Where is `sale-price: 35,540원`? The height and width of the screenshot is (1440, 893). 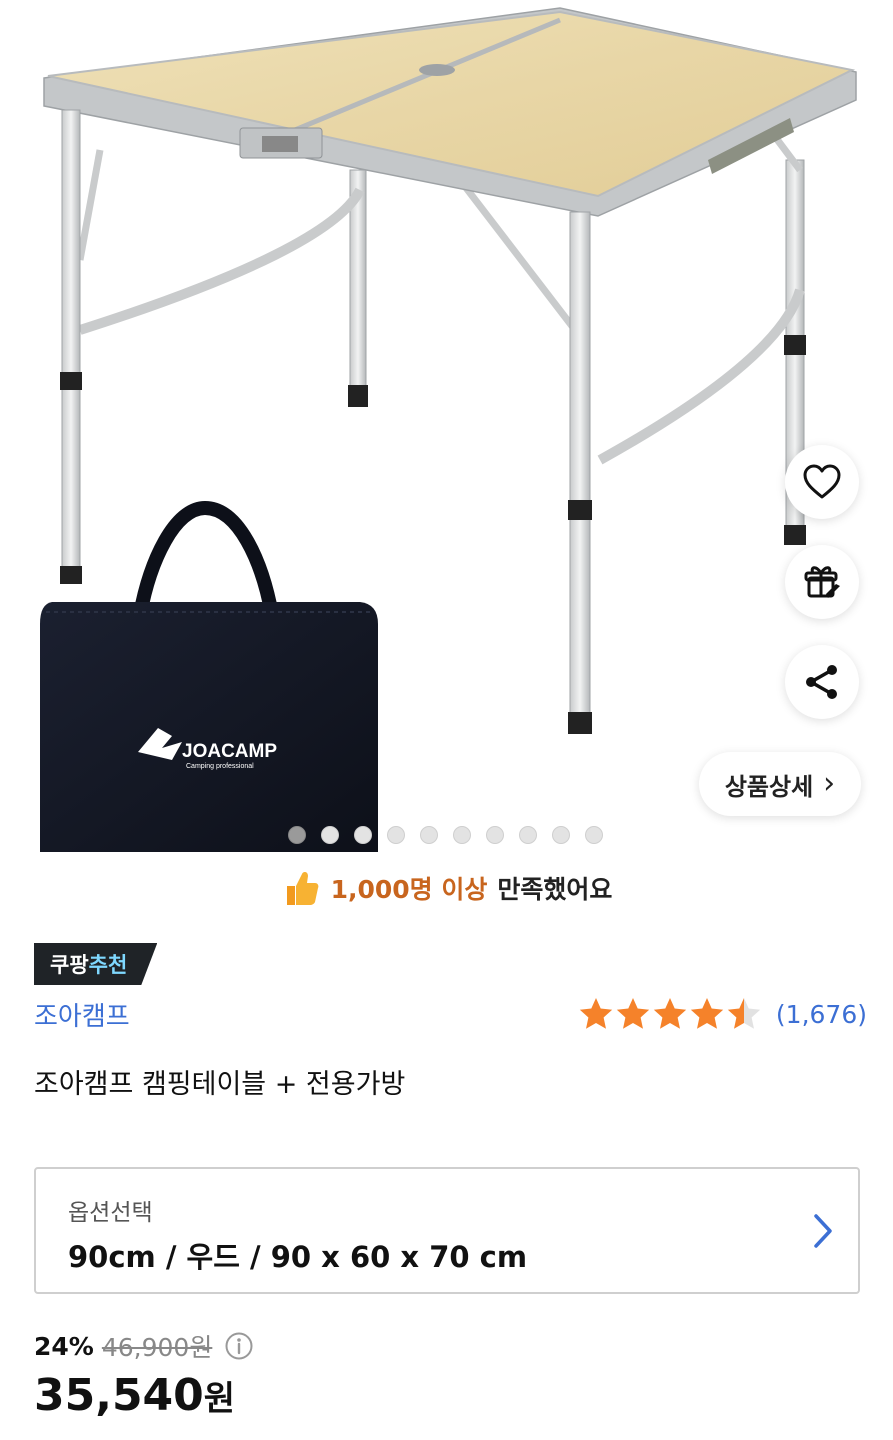
sale-price: 35,540원 is located at coordinates (134, 1395).